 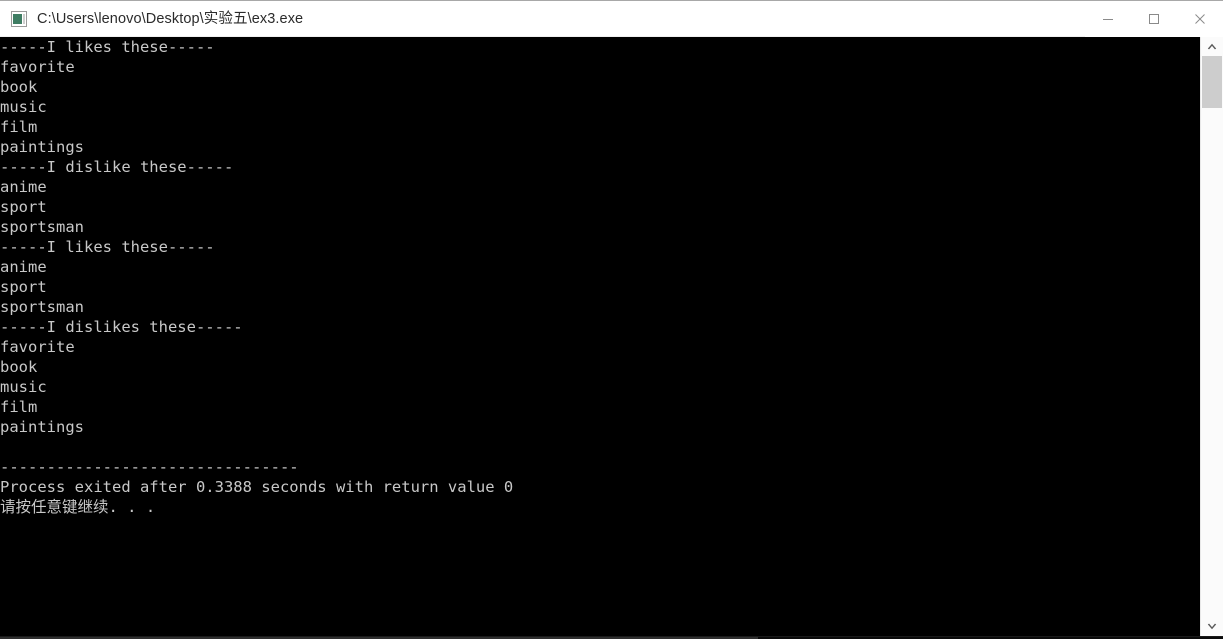 I want to click on close-icon, so click(x=1200, y=19).